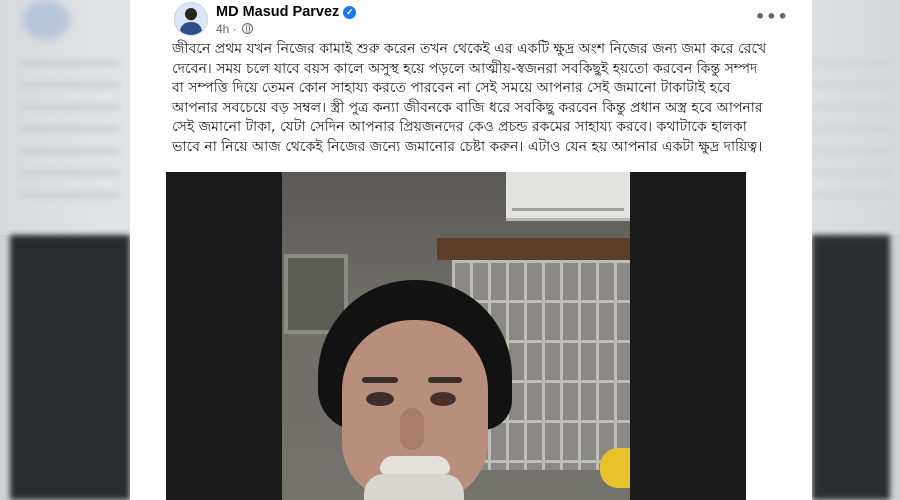 The image size is (900, 500). Describe the element at coordinates (445, 380) in the screenshot. I see `photo-person-brow-right` at that location.